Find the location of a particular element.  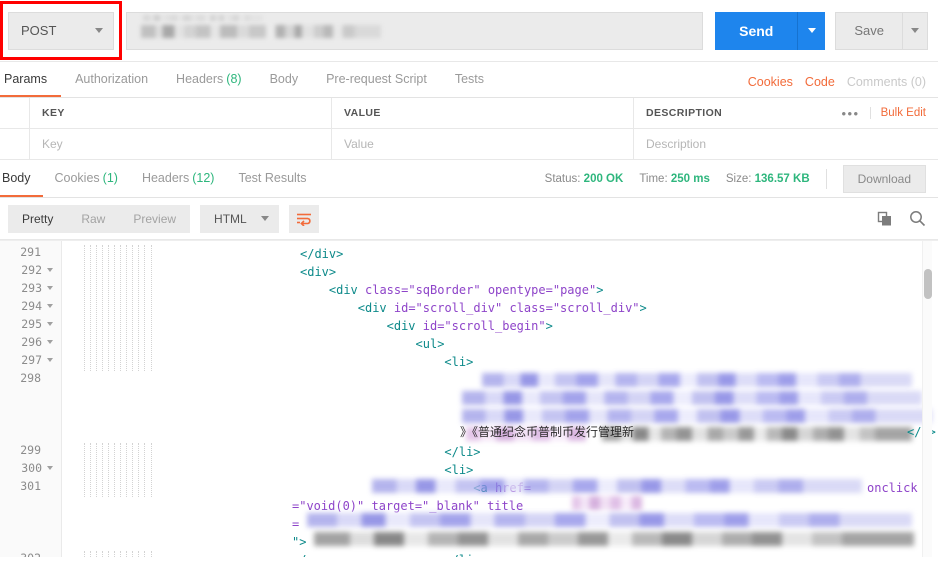

tab-label: Pre-request Script is located at coordinates (376, 78).